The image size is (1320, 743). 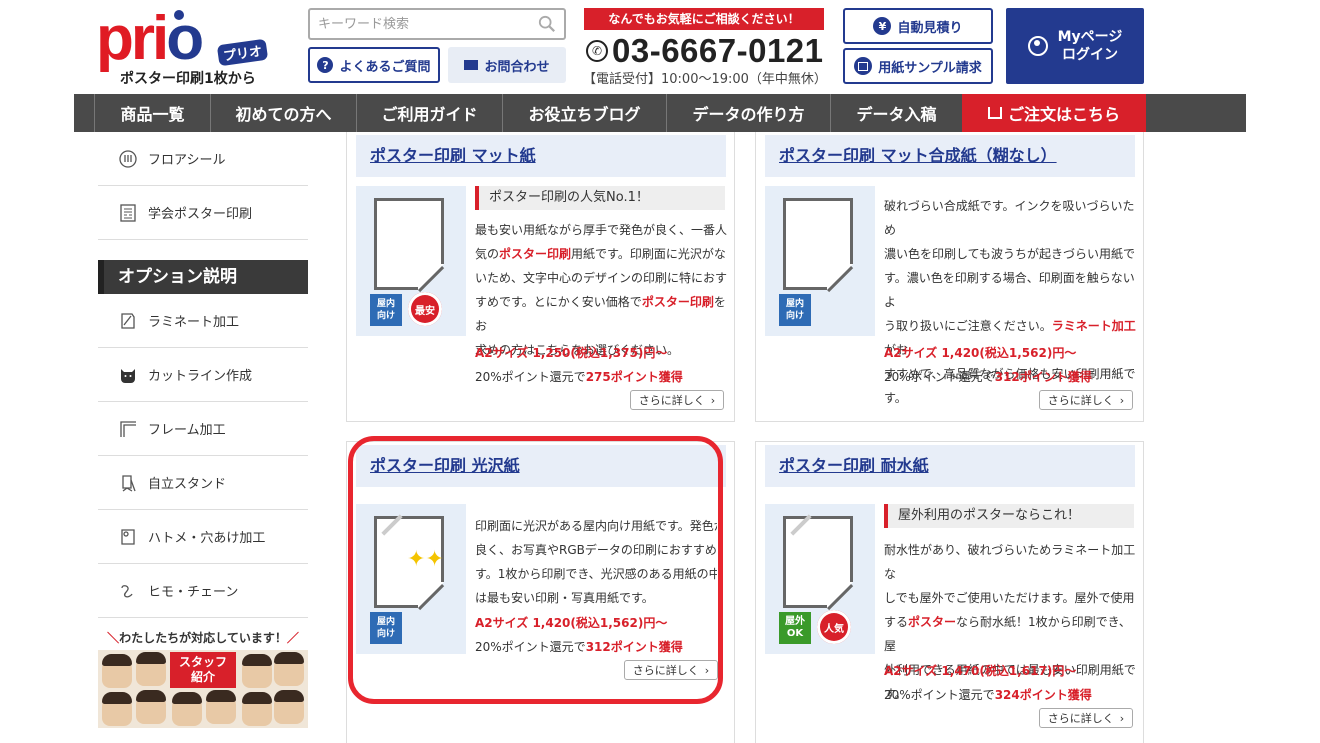 I want to click on sidebar-item-frame: フレーム加工, so click(x=203, y=429).